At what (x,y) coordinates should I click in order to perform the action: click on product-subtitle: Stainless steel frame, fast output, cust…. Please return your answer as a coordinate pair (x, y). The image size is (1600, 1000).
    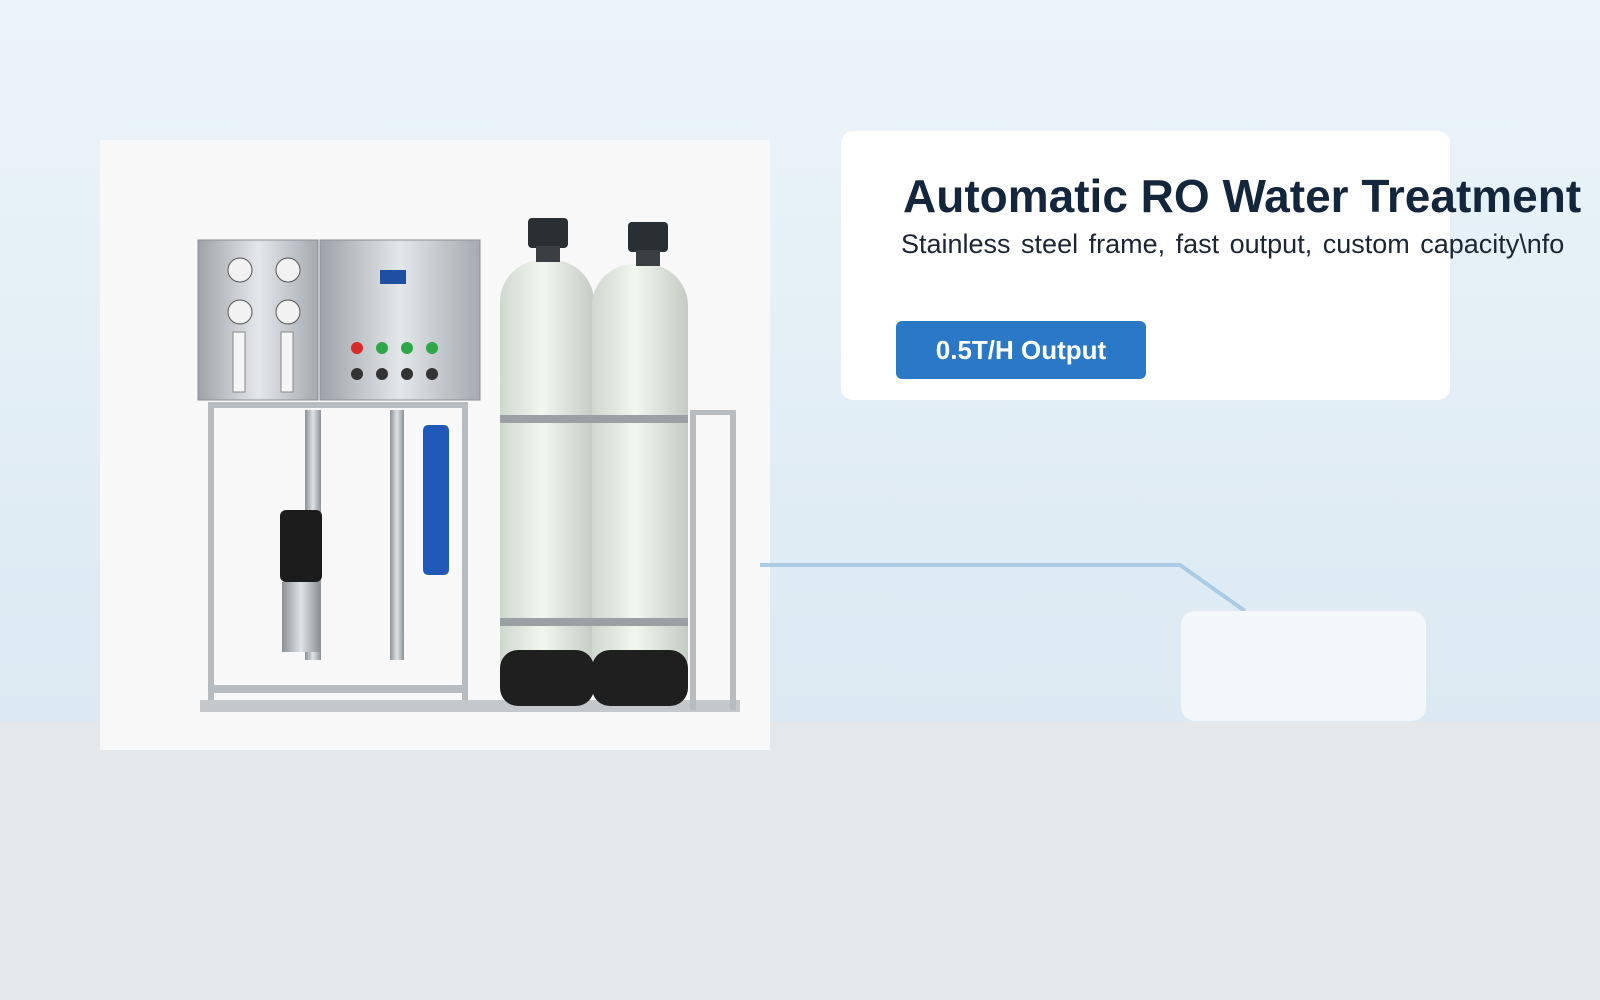
    Looking at the image, I should click on (1233, 244).